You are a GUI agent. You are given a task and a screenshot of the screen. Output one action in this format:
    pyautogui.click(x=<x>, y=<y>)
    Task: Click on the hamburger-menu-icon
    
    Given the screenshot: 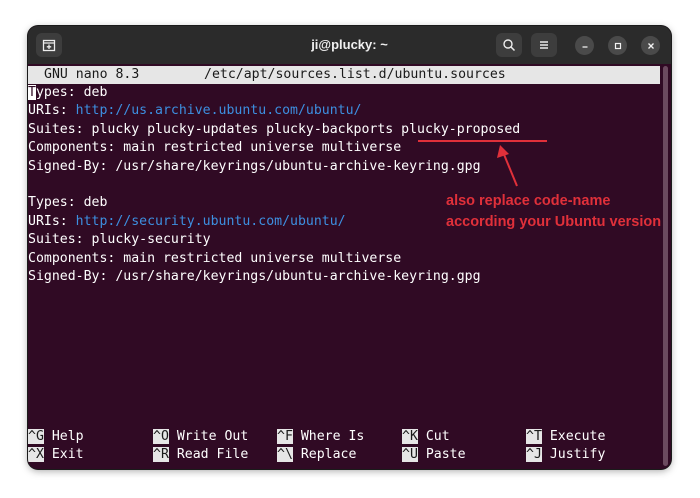 What is the action you would take?
    pyautogui.click(x=544, y=45)
    